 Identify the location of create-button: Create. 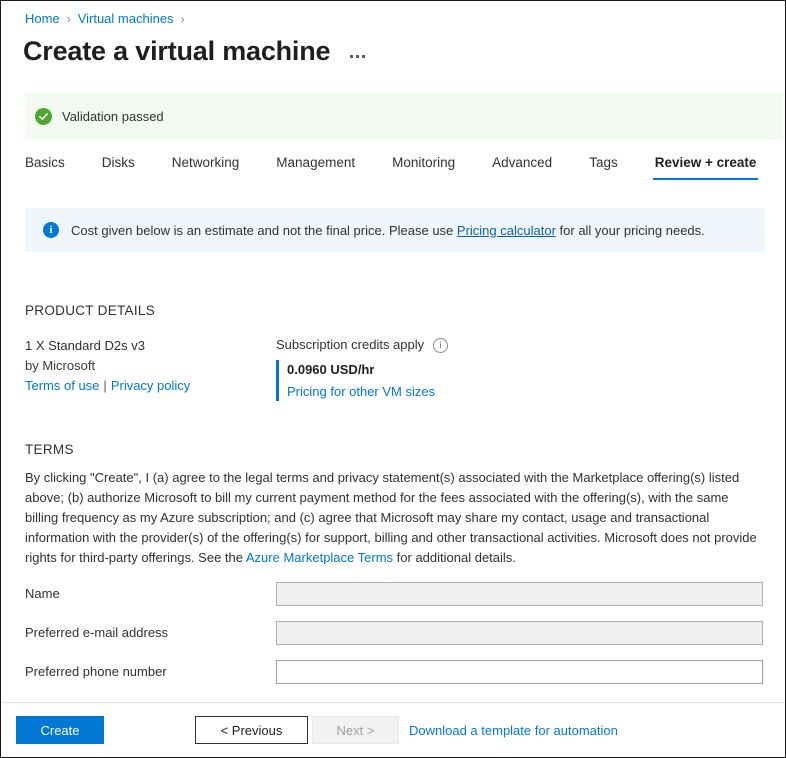
(60, 730).